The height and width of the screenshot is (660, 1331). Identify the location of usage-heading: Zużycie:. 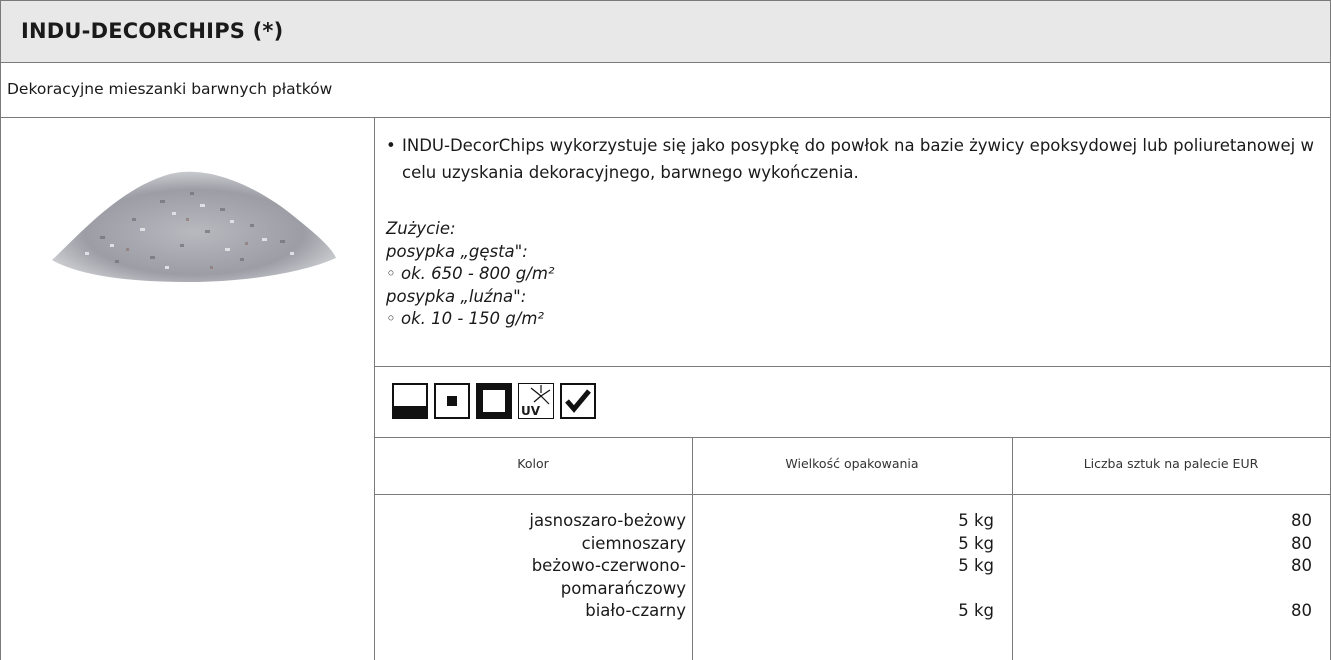
(421, 228).